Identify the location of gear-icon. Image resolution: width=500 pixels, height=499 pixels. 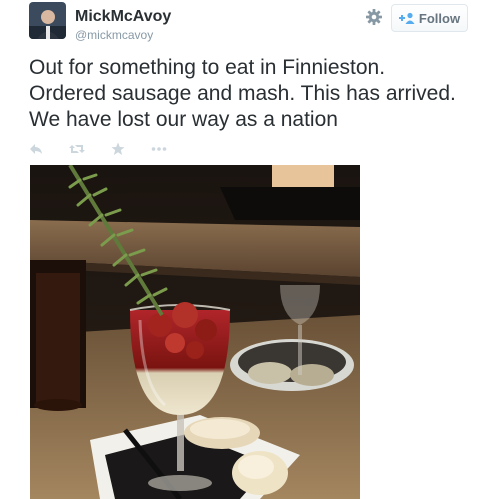
(374, 17).